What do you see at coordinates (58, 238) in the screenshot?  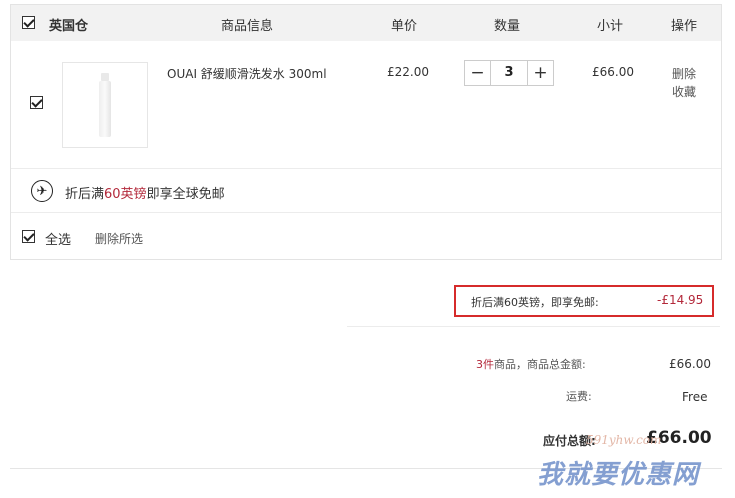 I see `select-all-label: 全选` at bounding box center [58, 238].